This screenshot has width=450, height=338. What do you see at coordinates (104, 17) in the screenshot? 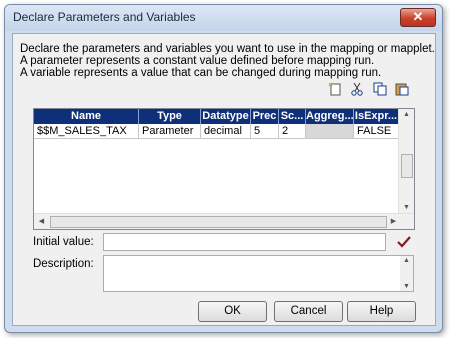
I see `dialog-title: Declare Parameters and Variables` at bounding box center [104, 17].